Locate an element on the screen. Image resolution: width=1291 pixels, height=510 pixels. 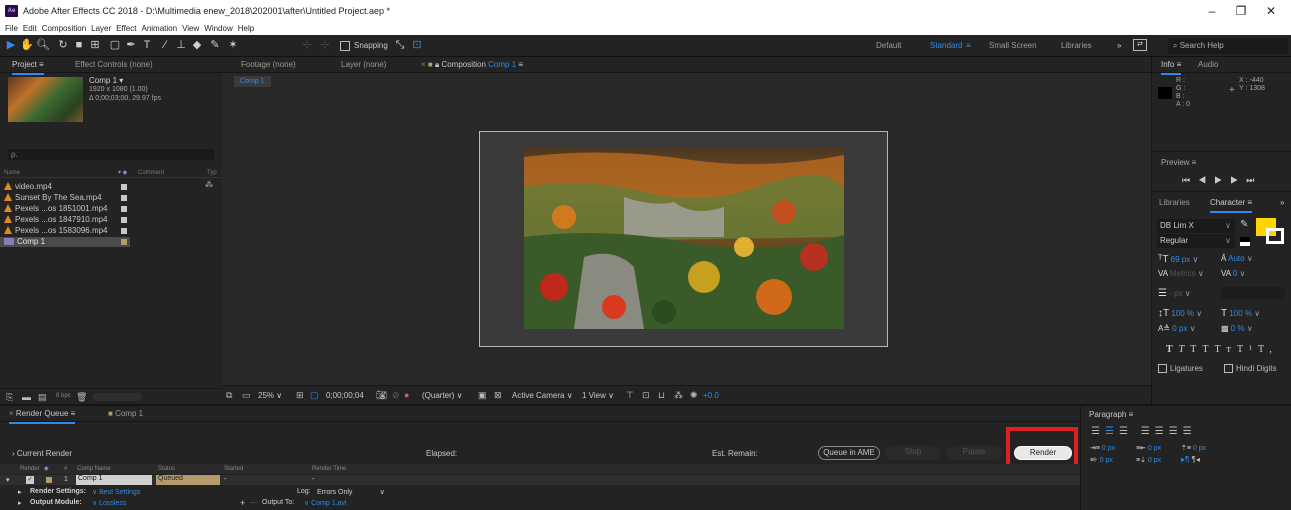
sync-settings-icon: ⇄ is located at coordinates (1140, 45).